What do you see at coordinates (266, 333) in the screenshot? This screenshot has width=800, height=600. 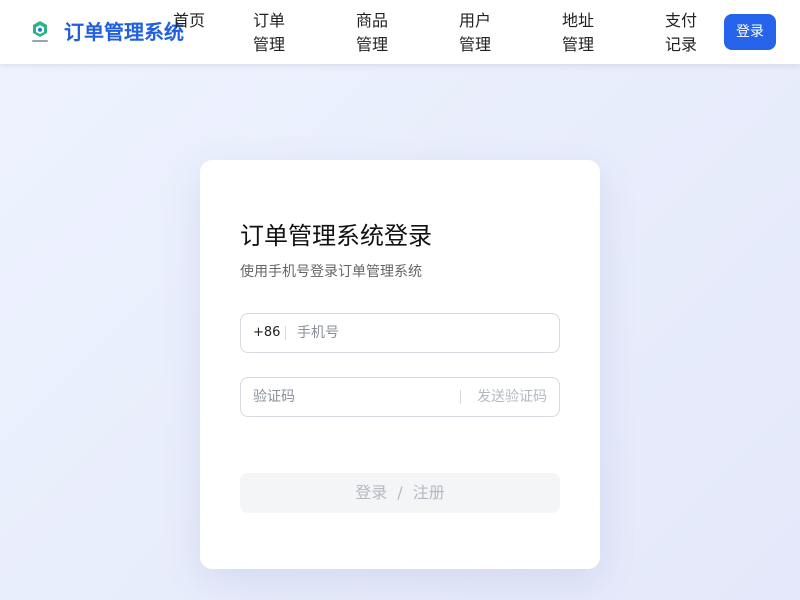 I see `country-code-prefix: +86` at bounding box center [266, 333].